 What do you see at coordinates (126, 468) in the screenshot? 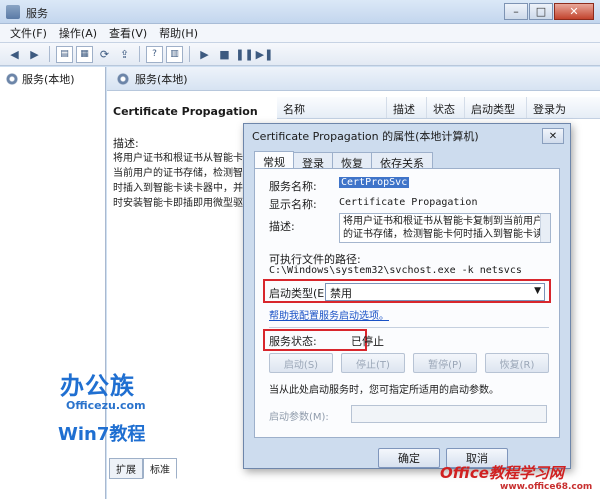
I see `tab-extended: 扩展` at bounding box center [126, 468].